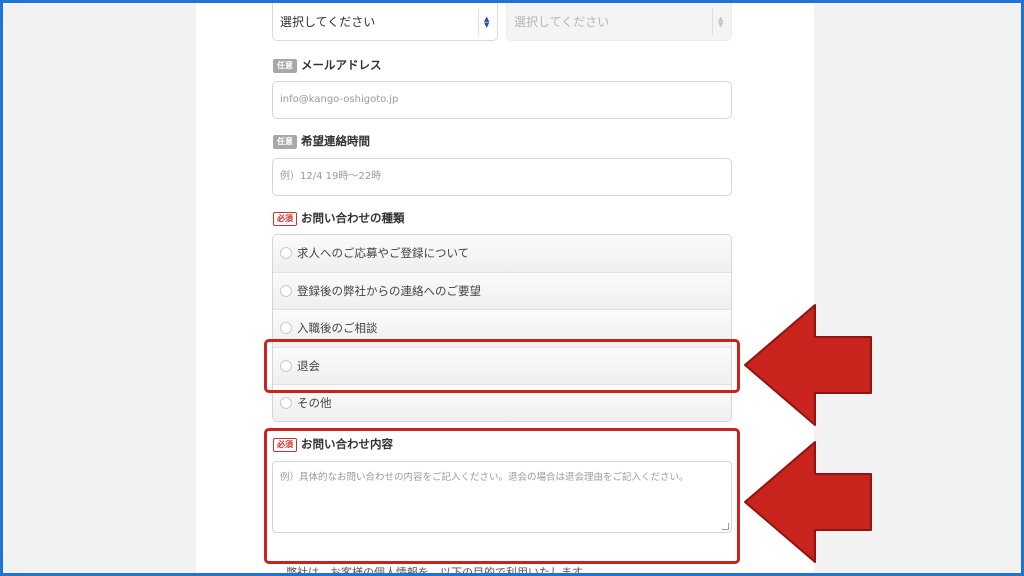  Describe the element at coordinates (439, 571) in the screenshot. I see `privacy-note: 弊社は、お客様の個人情報を、以下の目的で利用いたします。` at that location.